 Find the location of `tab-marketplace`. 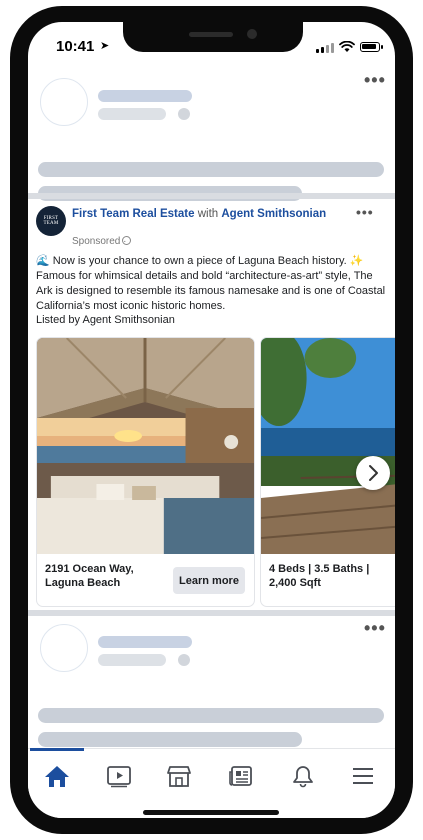

tab-marketplace is located at coordinates (179, 776).